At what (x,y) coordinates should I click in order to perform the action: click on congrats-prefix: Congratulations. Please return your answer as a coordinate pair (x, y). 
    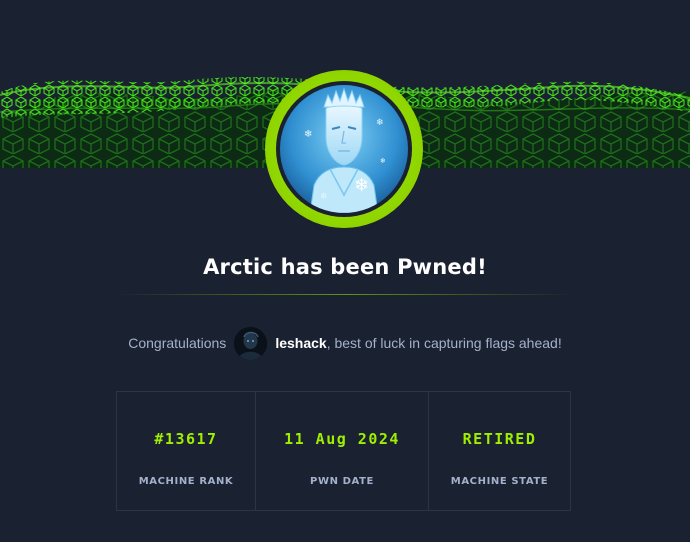
    Looking at the image, I should click on (177, 343).